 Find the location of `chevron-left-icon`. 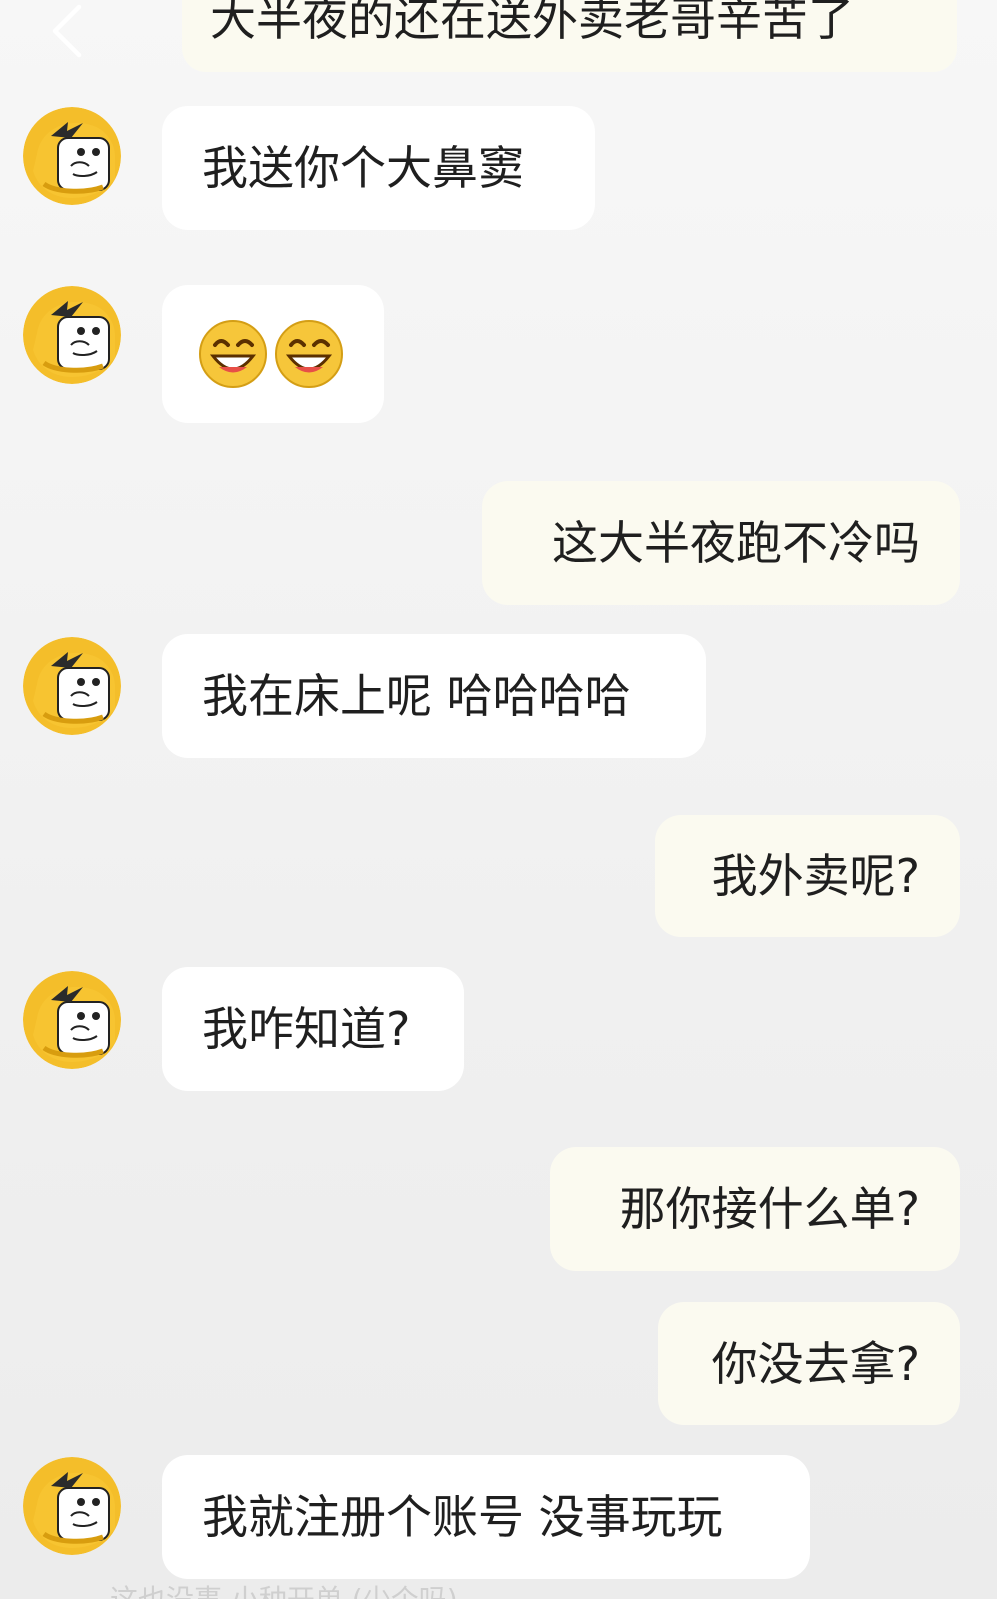

chevron-left-icon is located at coordinates (67, 31).